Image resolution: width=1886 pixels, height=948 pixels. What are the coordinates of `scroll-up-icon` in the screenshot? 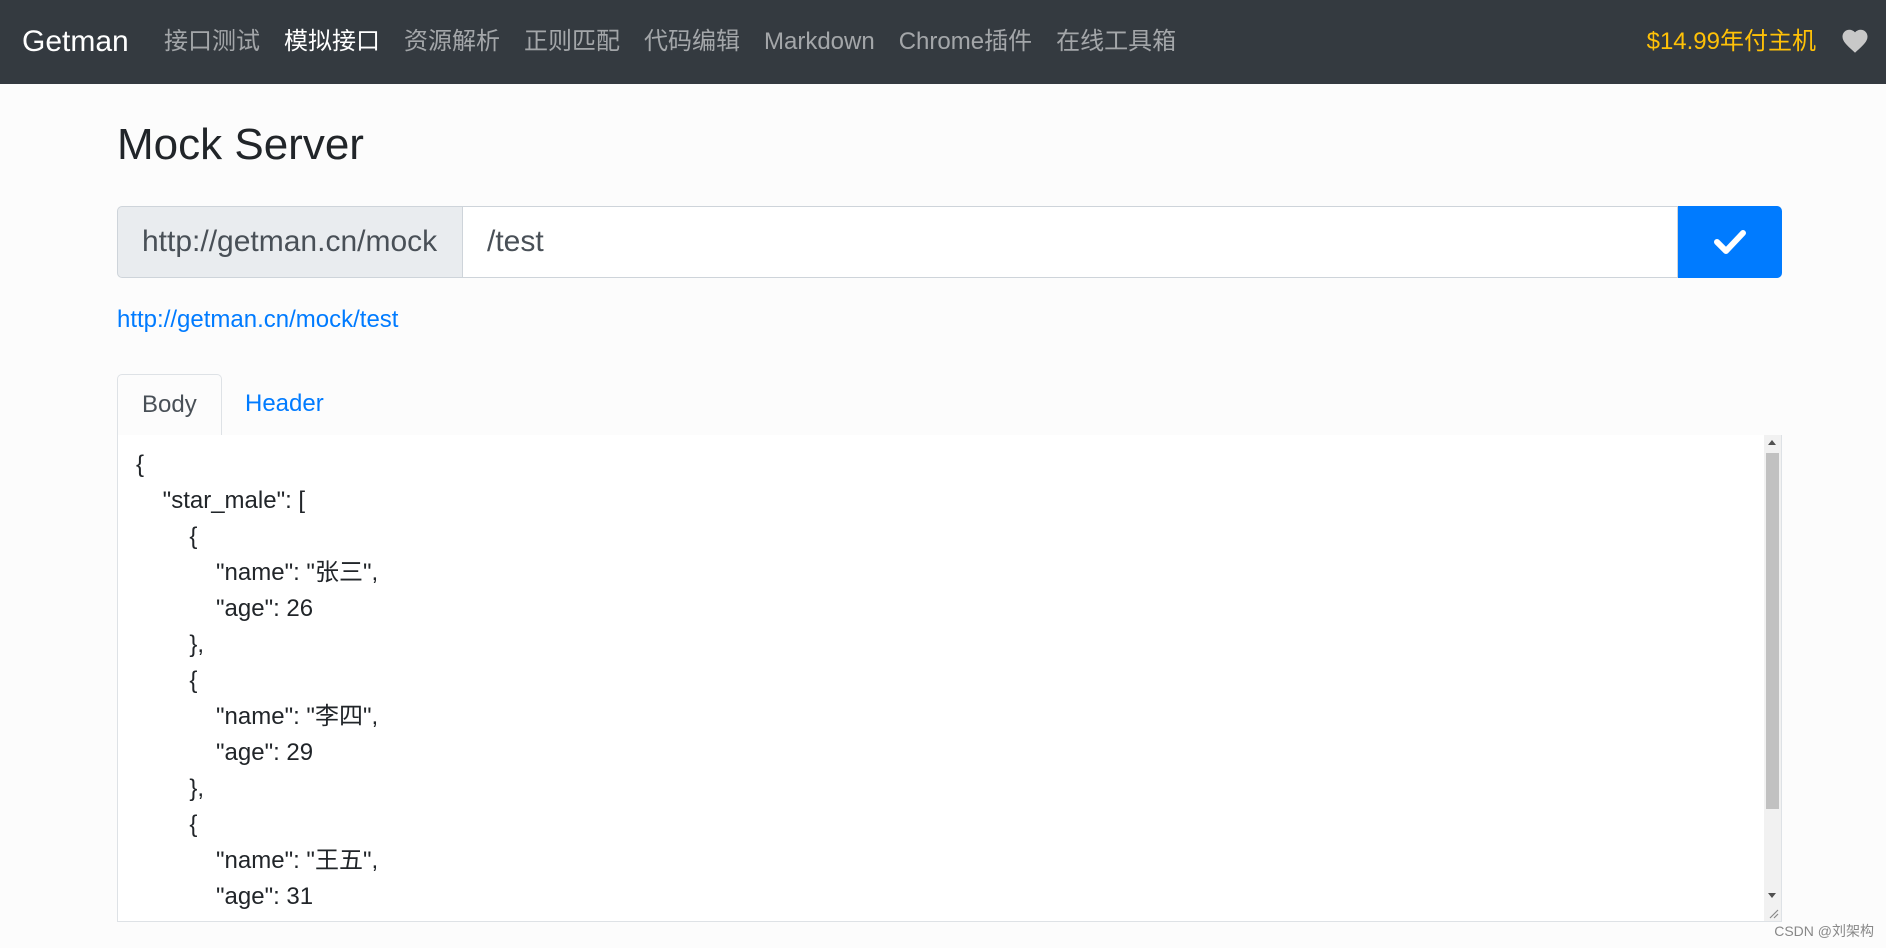 It's located at (1772, 442).